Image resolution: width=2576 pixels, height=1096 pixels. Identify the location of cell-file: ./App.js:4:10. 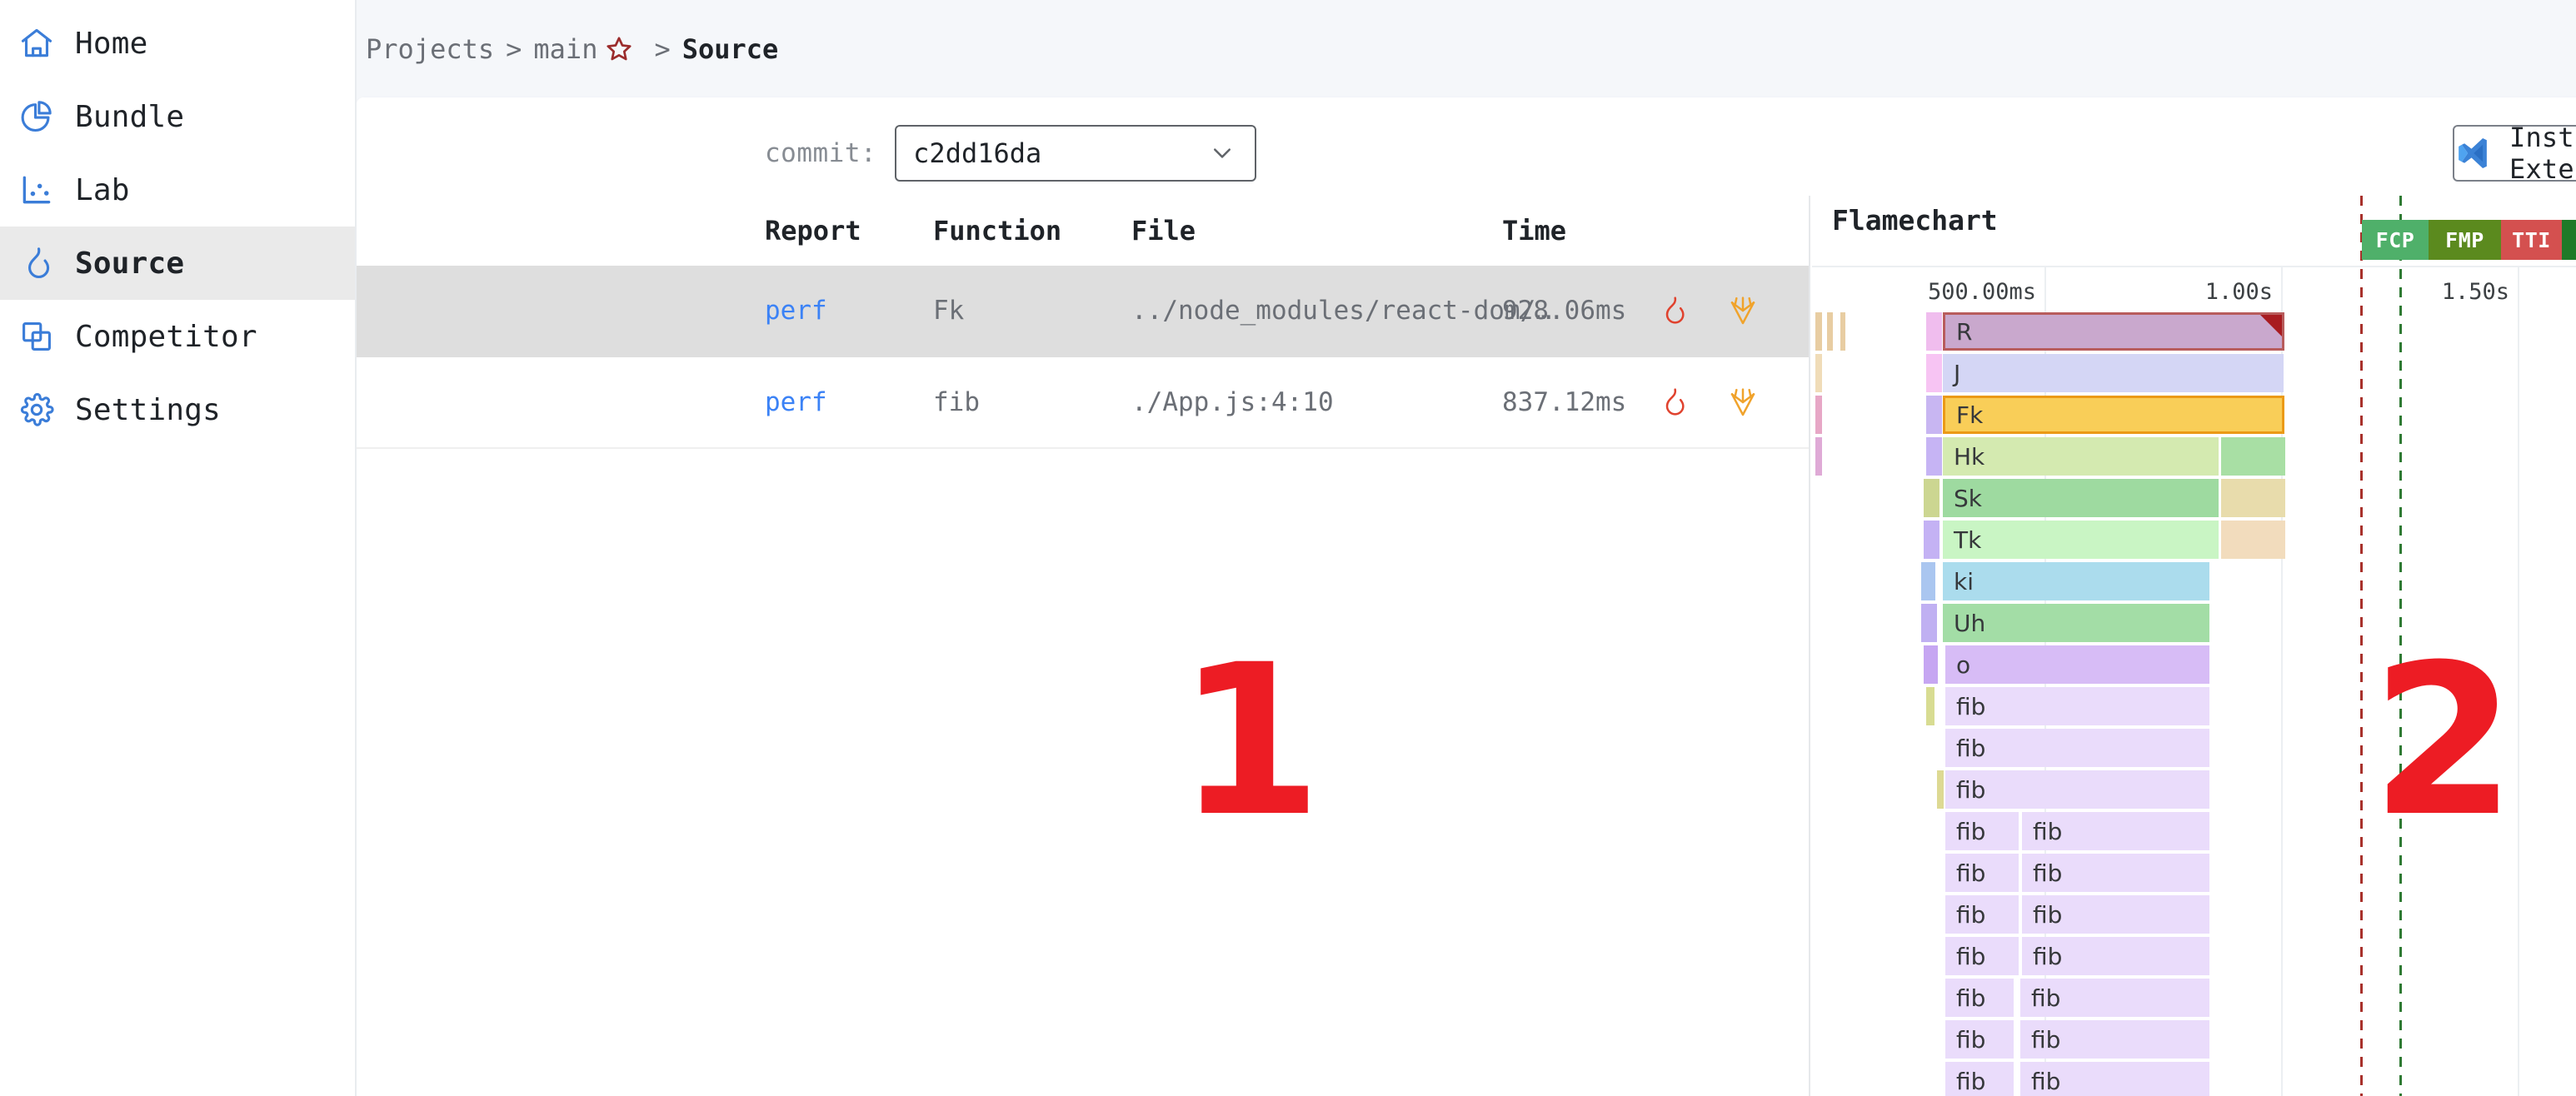
(1232, 402).